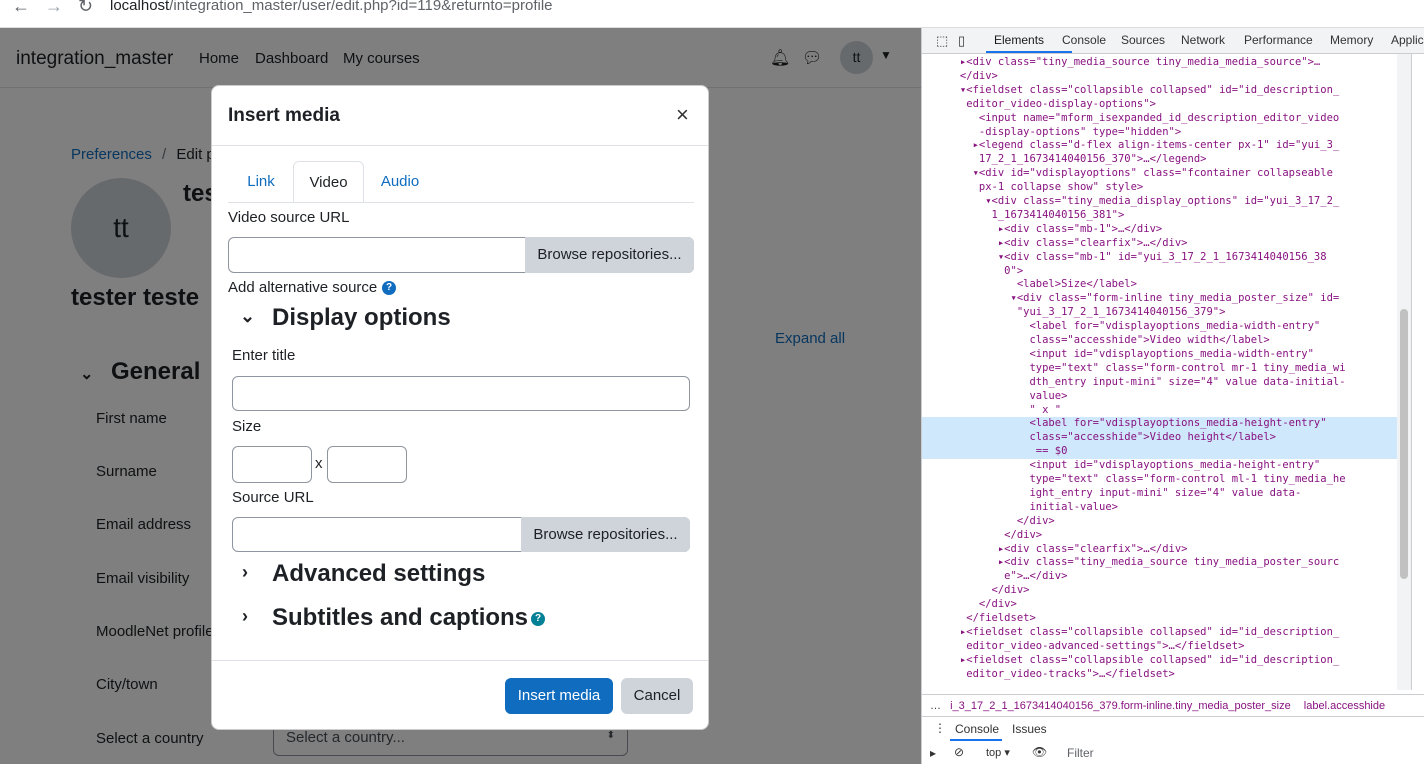  I want to click on dom-tree-line: </fieldset>, so click(1159, 619).